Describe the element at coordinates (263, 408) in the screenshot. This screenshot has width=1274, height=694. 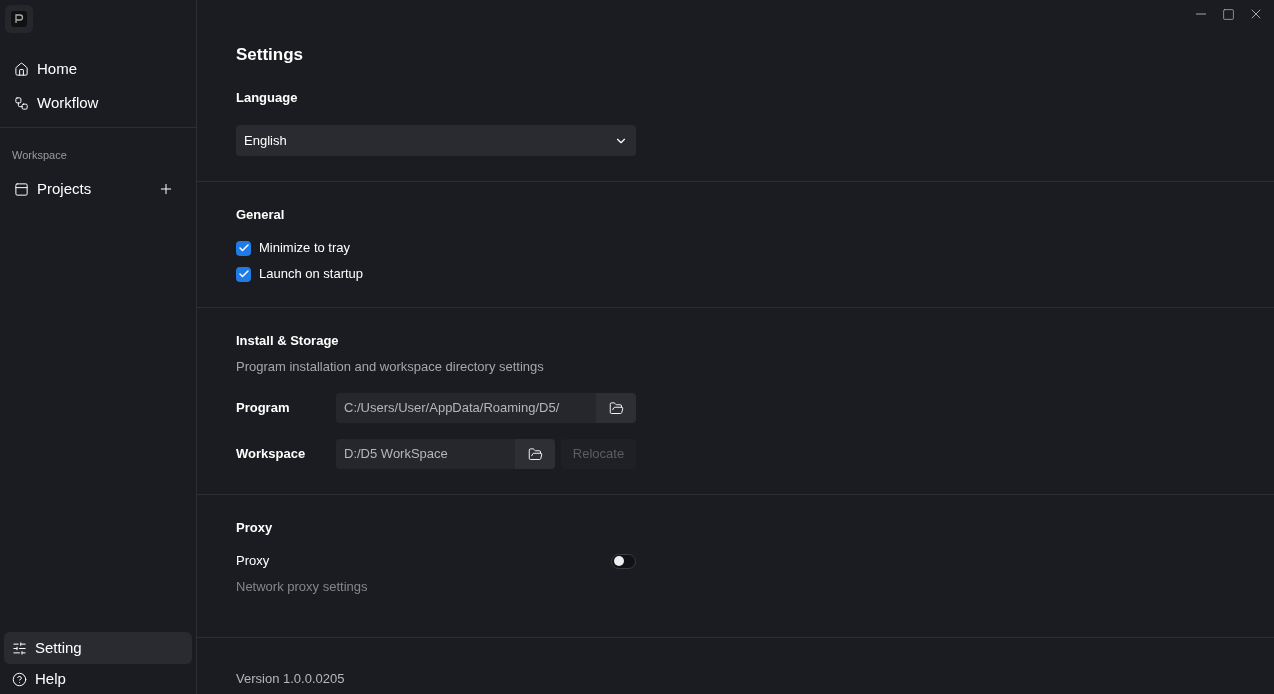
I see `path-label: Program` at that location.